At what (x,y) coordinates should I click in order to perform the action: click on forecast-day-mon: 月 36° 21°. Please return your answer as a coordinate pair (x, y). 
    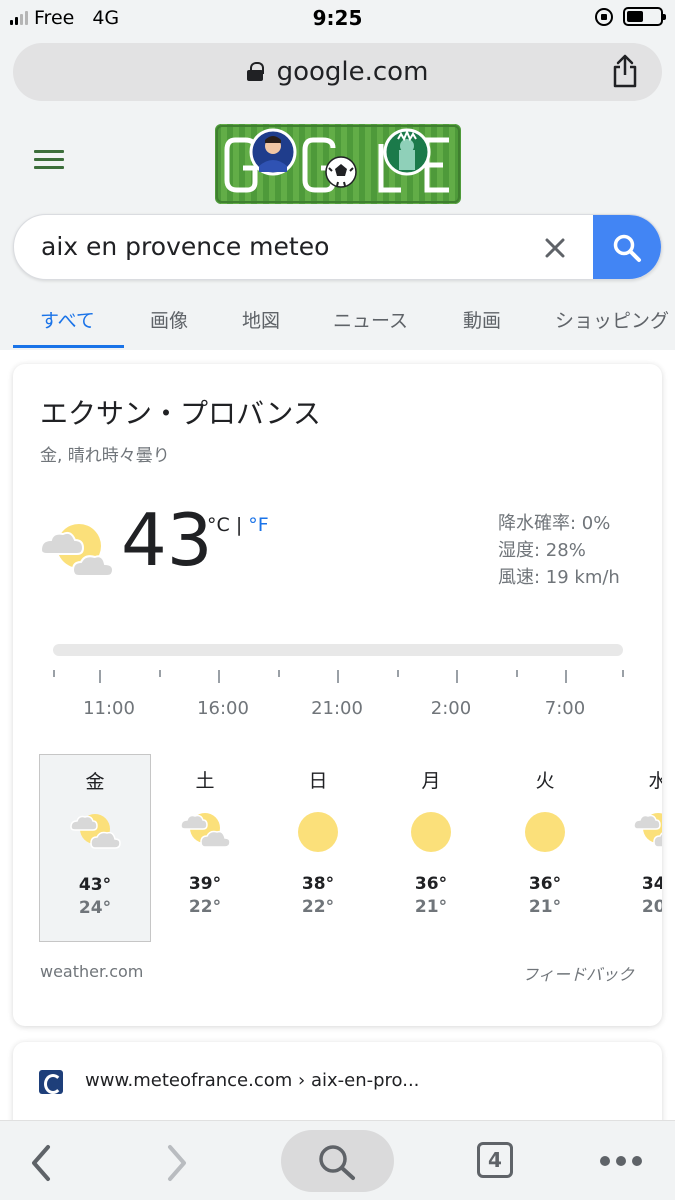
    Looking at the image, I should click on (431, 848).